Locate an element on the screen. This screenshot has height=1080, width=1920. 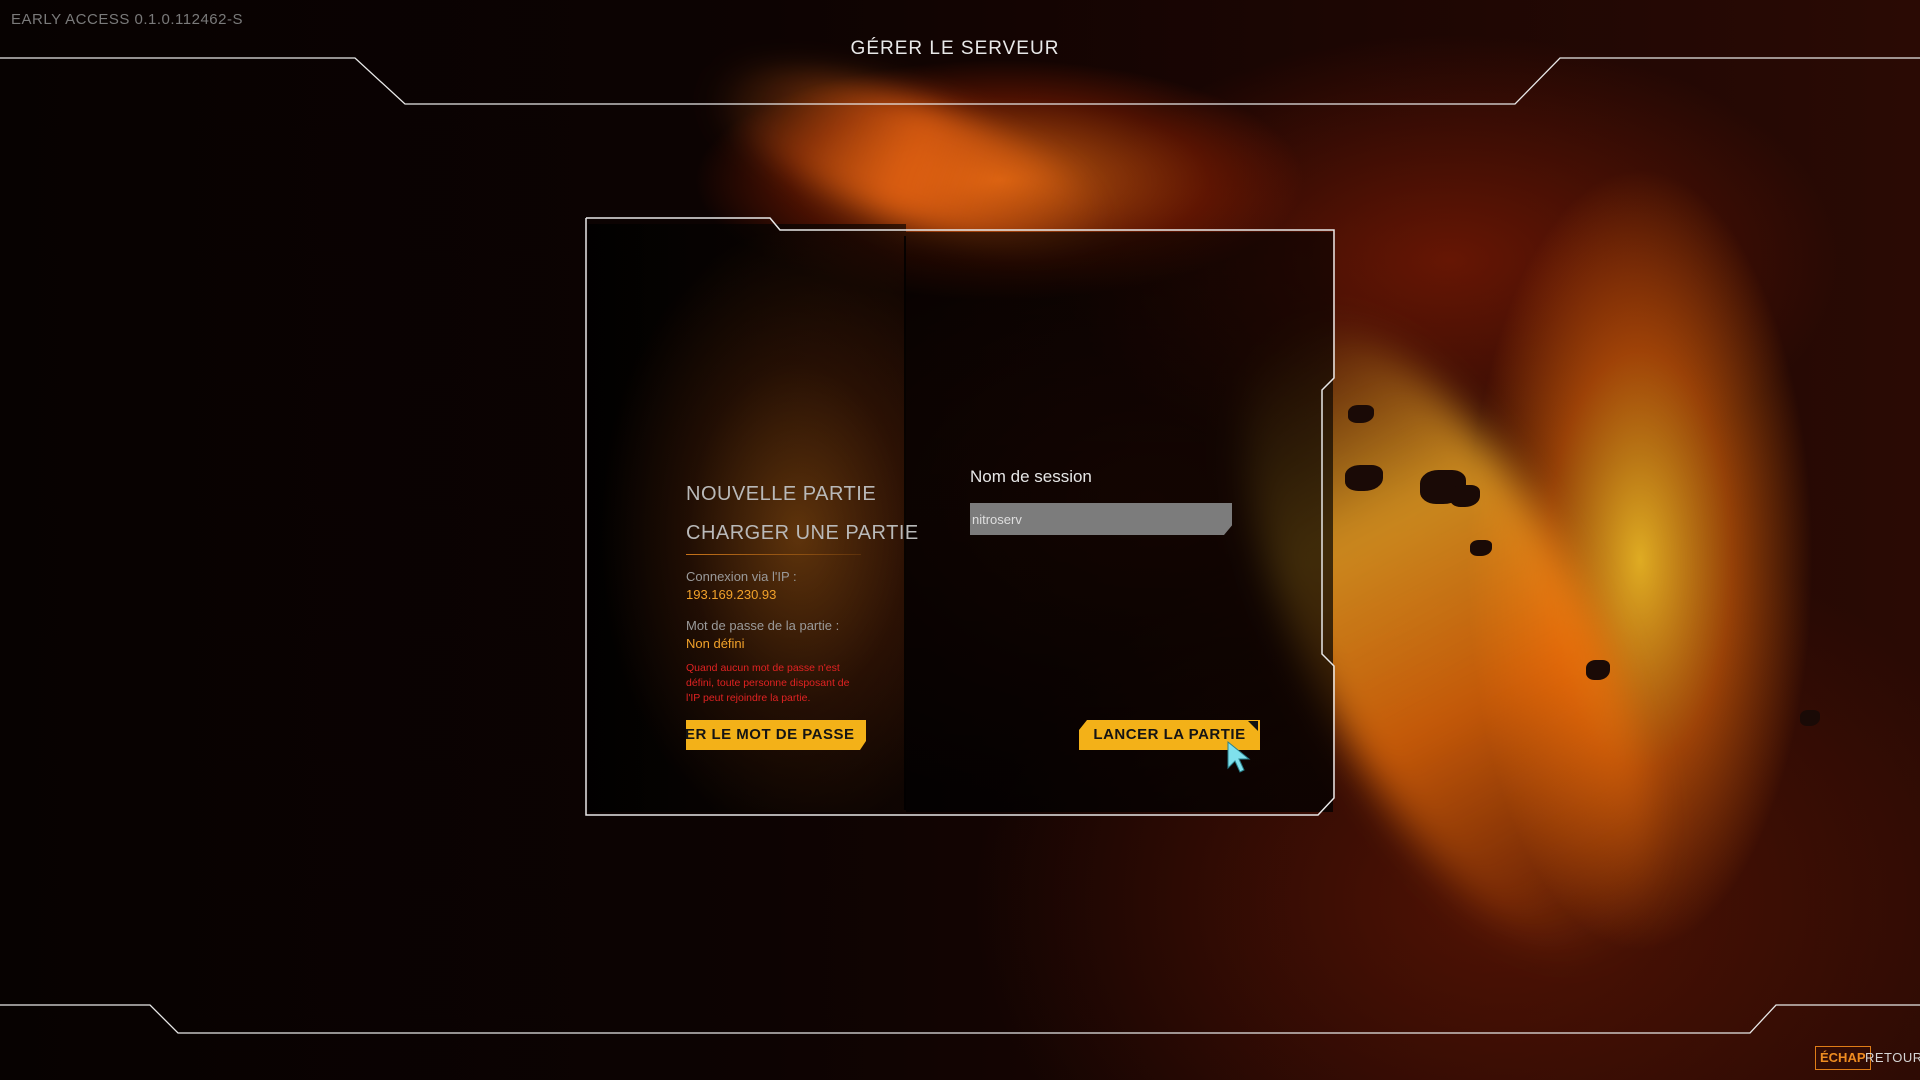
change-password-label: MODIFIER LE MOT DE PASSE is located at coordinates (770, 734).